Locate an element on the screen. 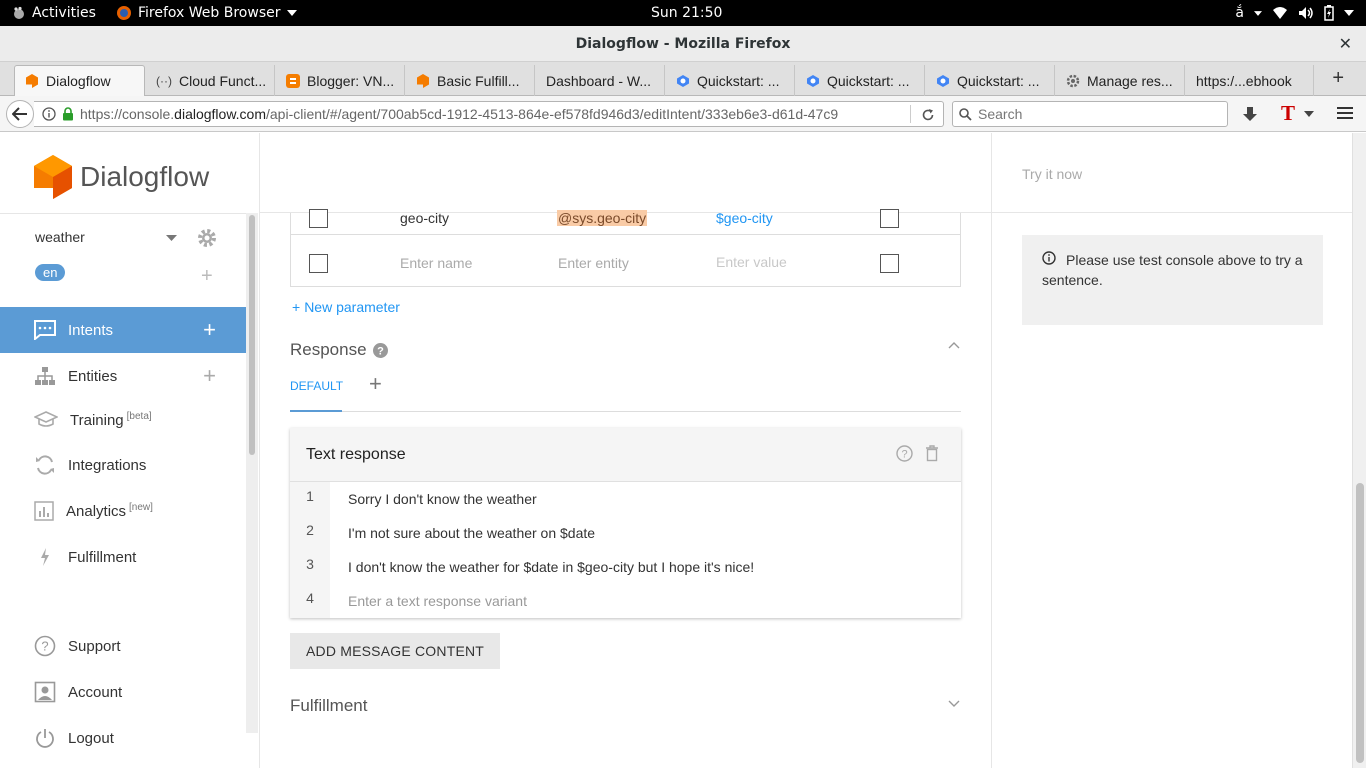 Image resolution: width=1366 pixels, height=768 pixels. text-extension-icon: T is located at coordinates (1288, 113).